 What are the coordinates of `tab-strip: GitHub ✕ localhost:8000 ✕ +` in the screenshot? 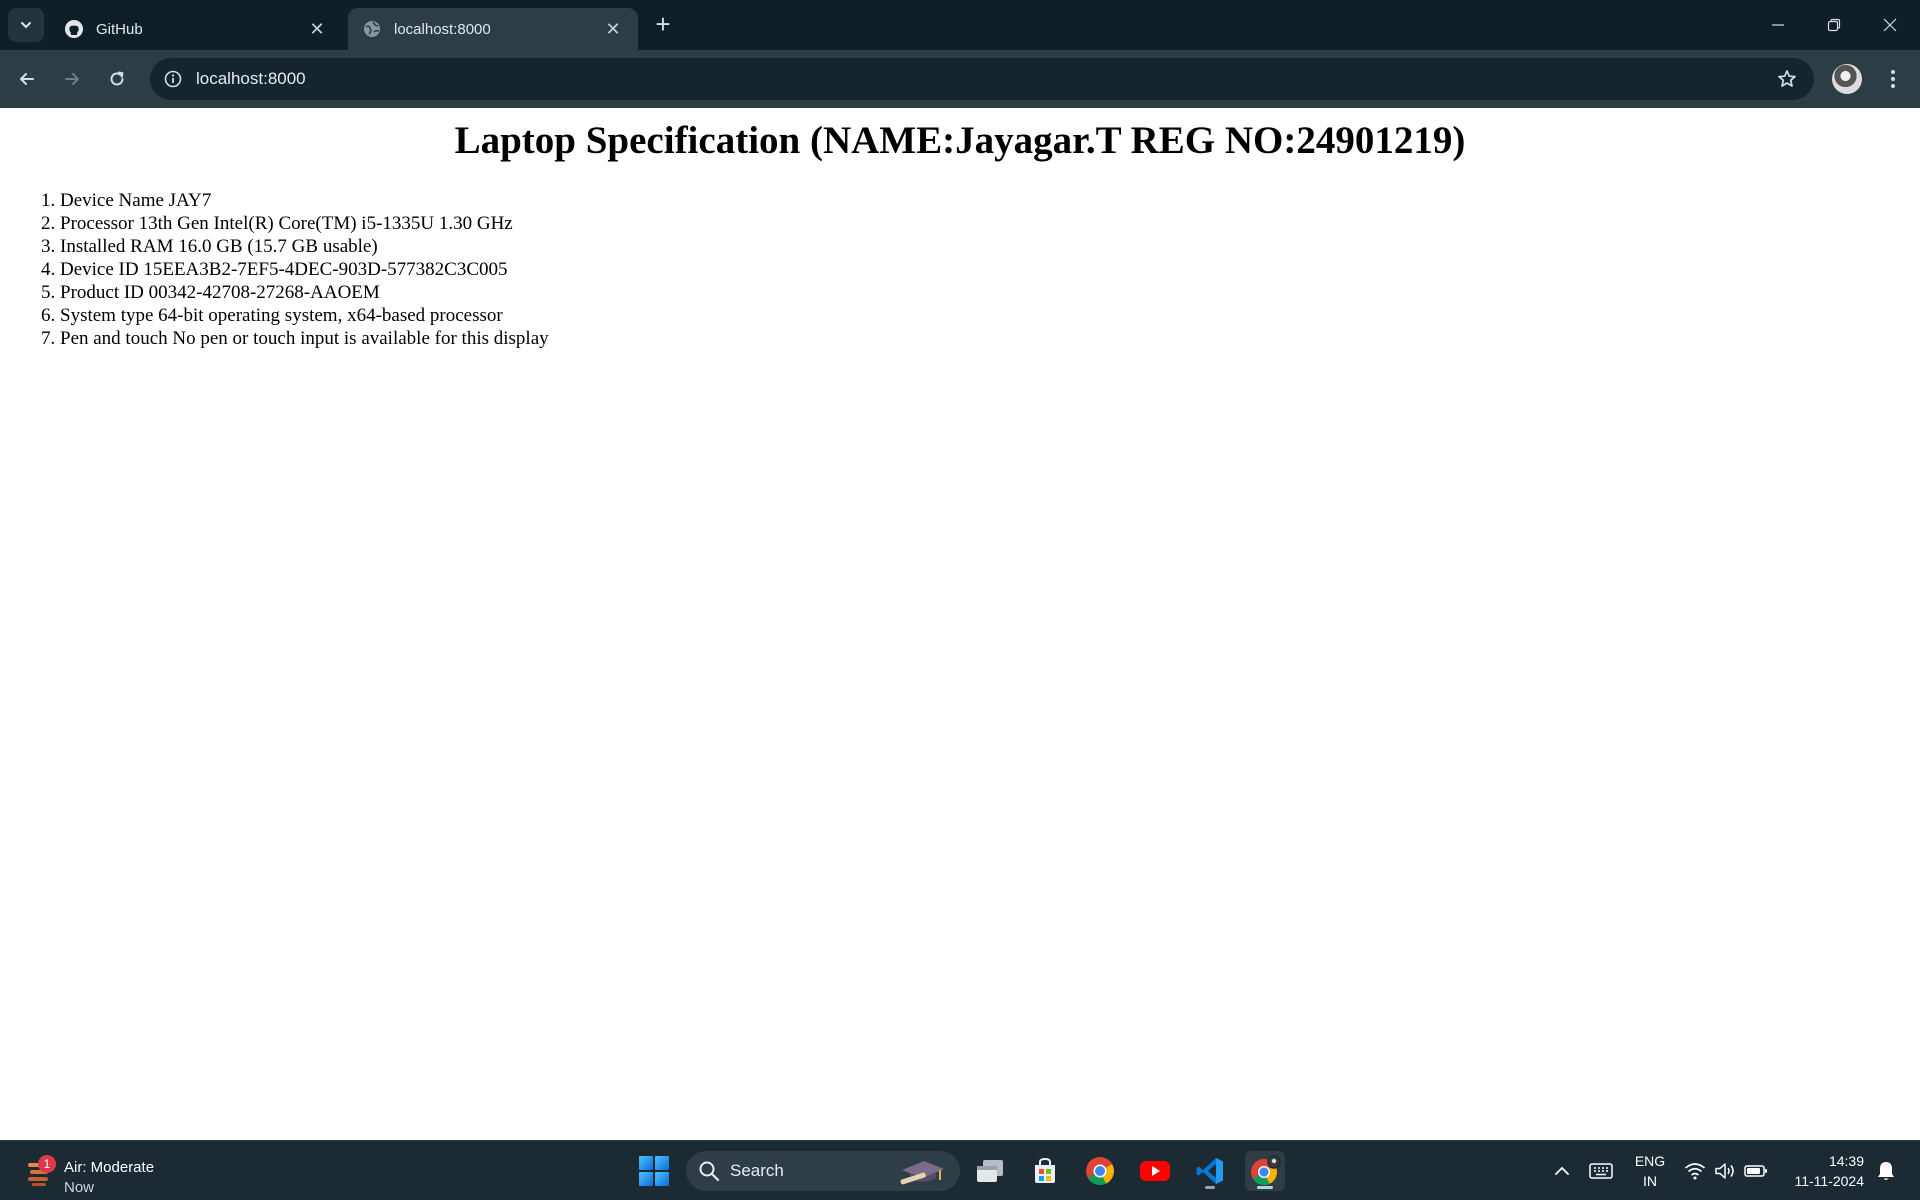 It's located at (960, 25).